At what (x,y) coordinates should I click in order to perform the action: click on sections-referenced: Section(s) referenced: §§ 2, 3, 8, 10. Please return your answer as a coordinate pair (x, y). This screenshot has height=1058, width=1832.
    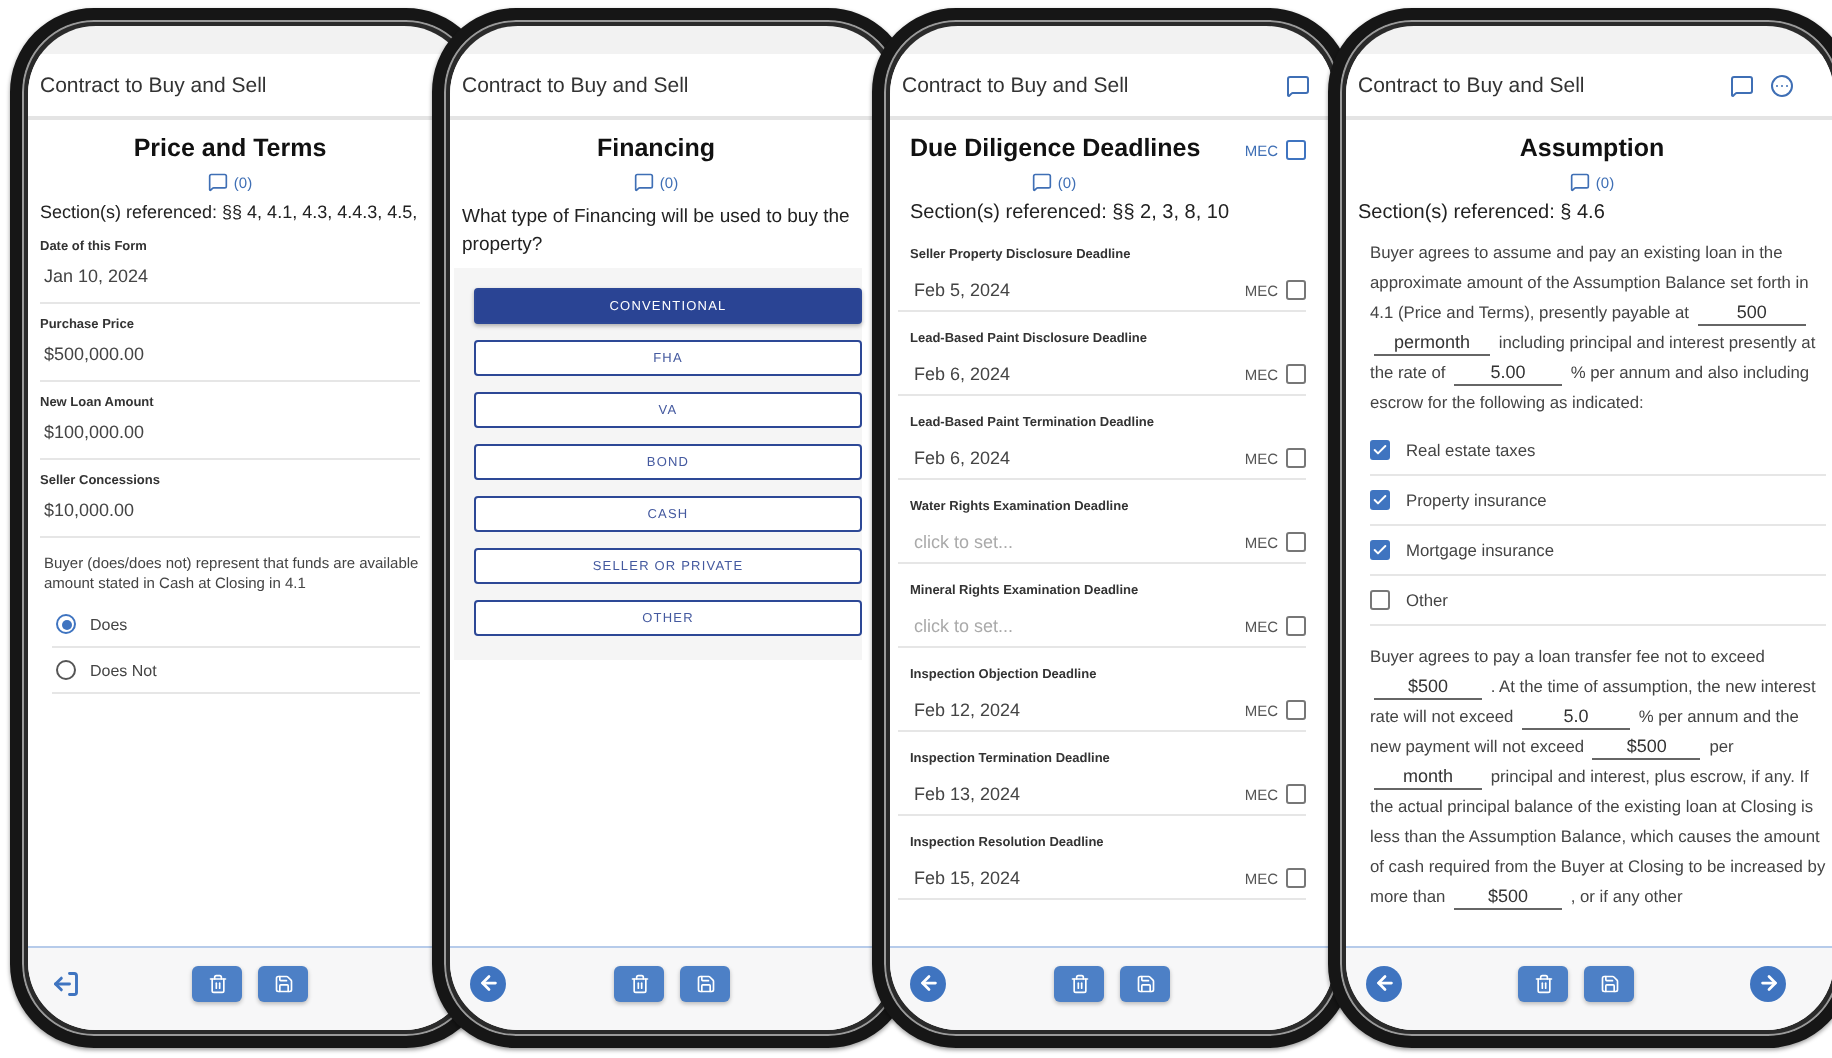
    Looking at the image, I should click on (1069, 213).